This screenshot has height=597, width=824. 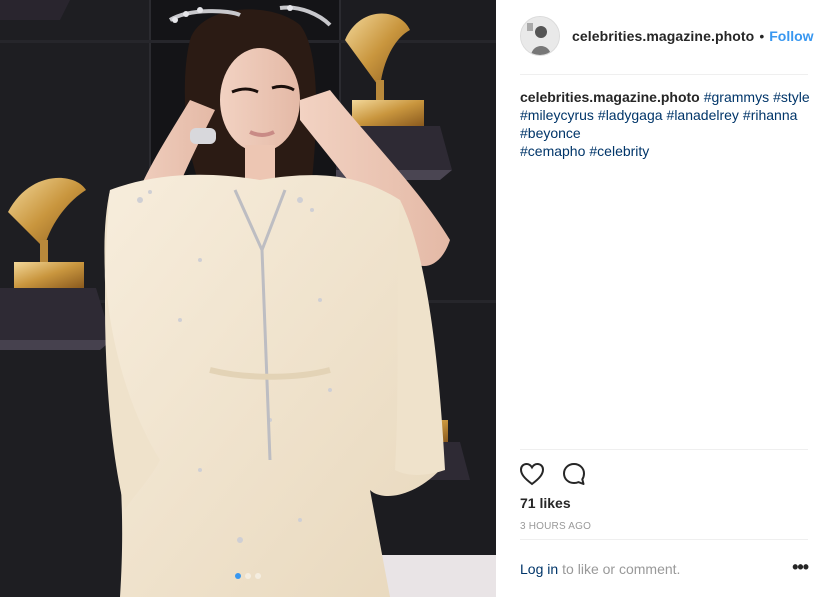 I want to click on carousel-indicator, so click(x=248, y=576).